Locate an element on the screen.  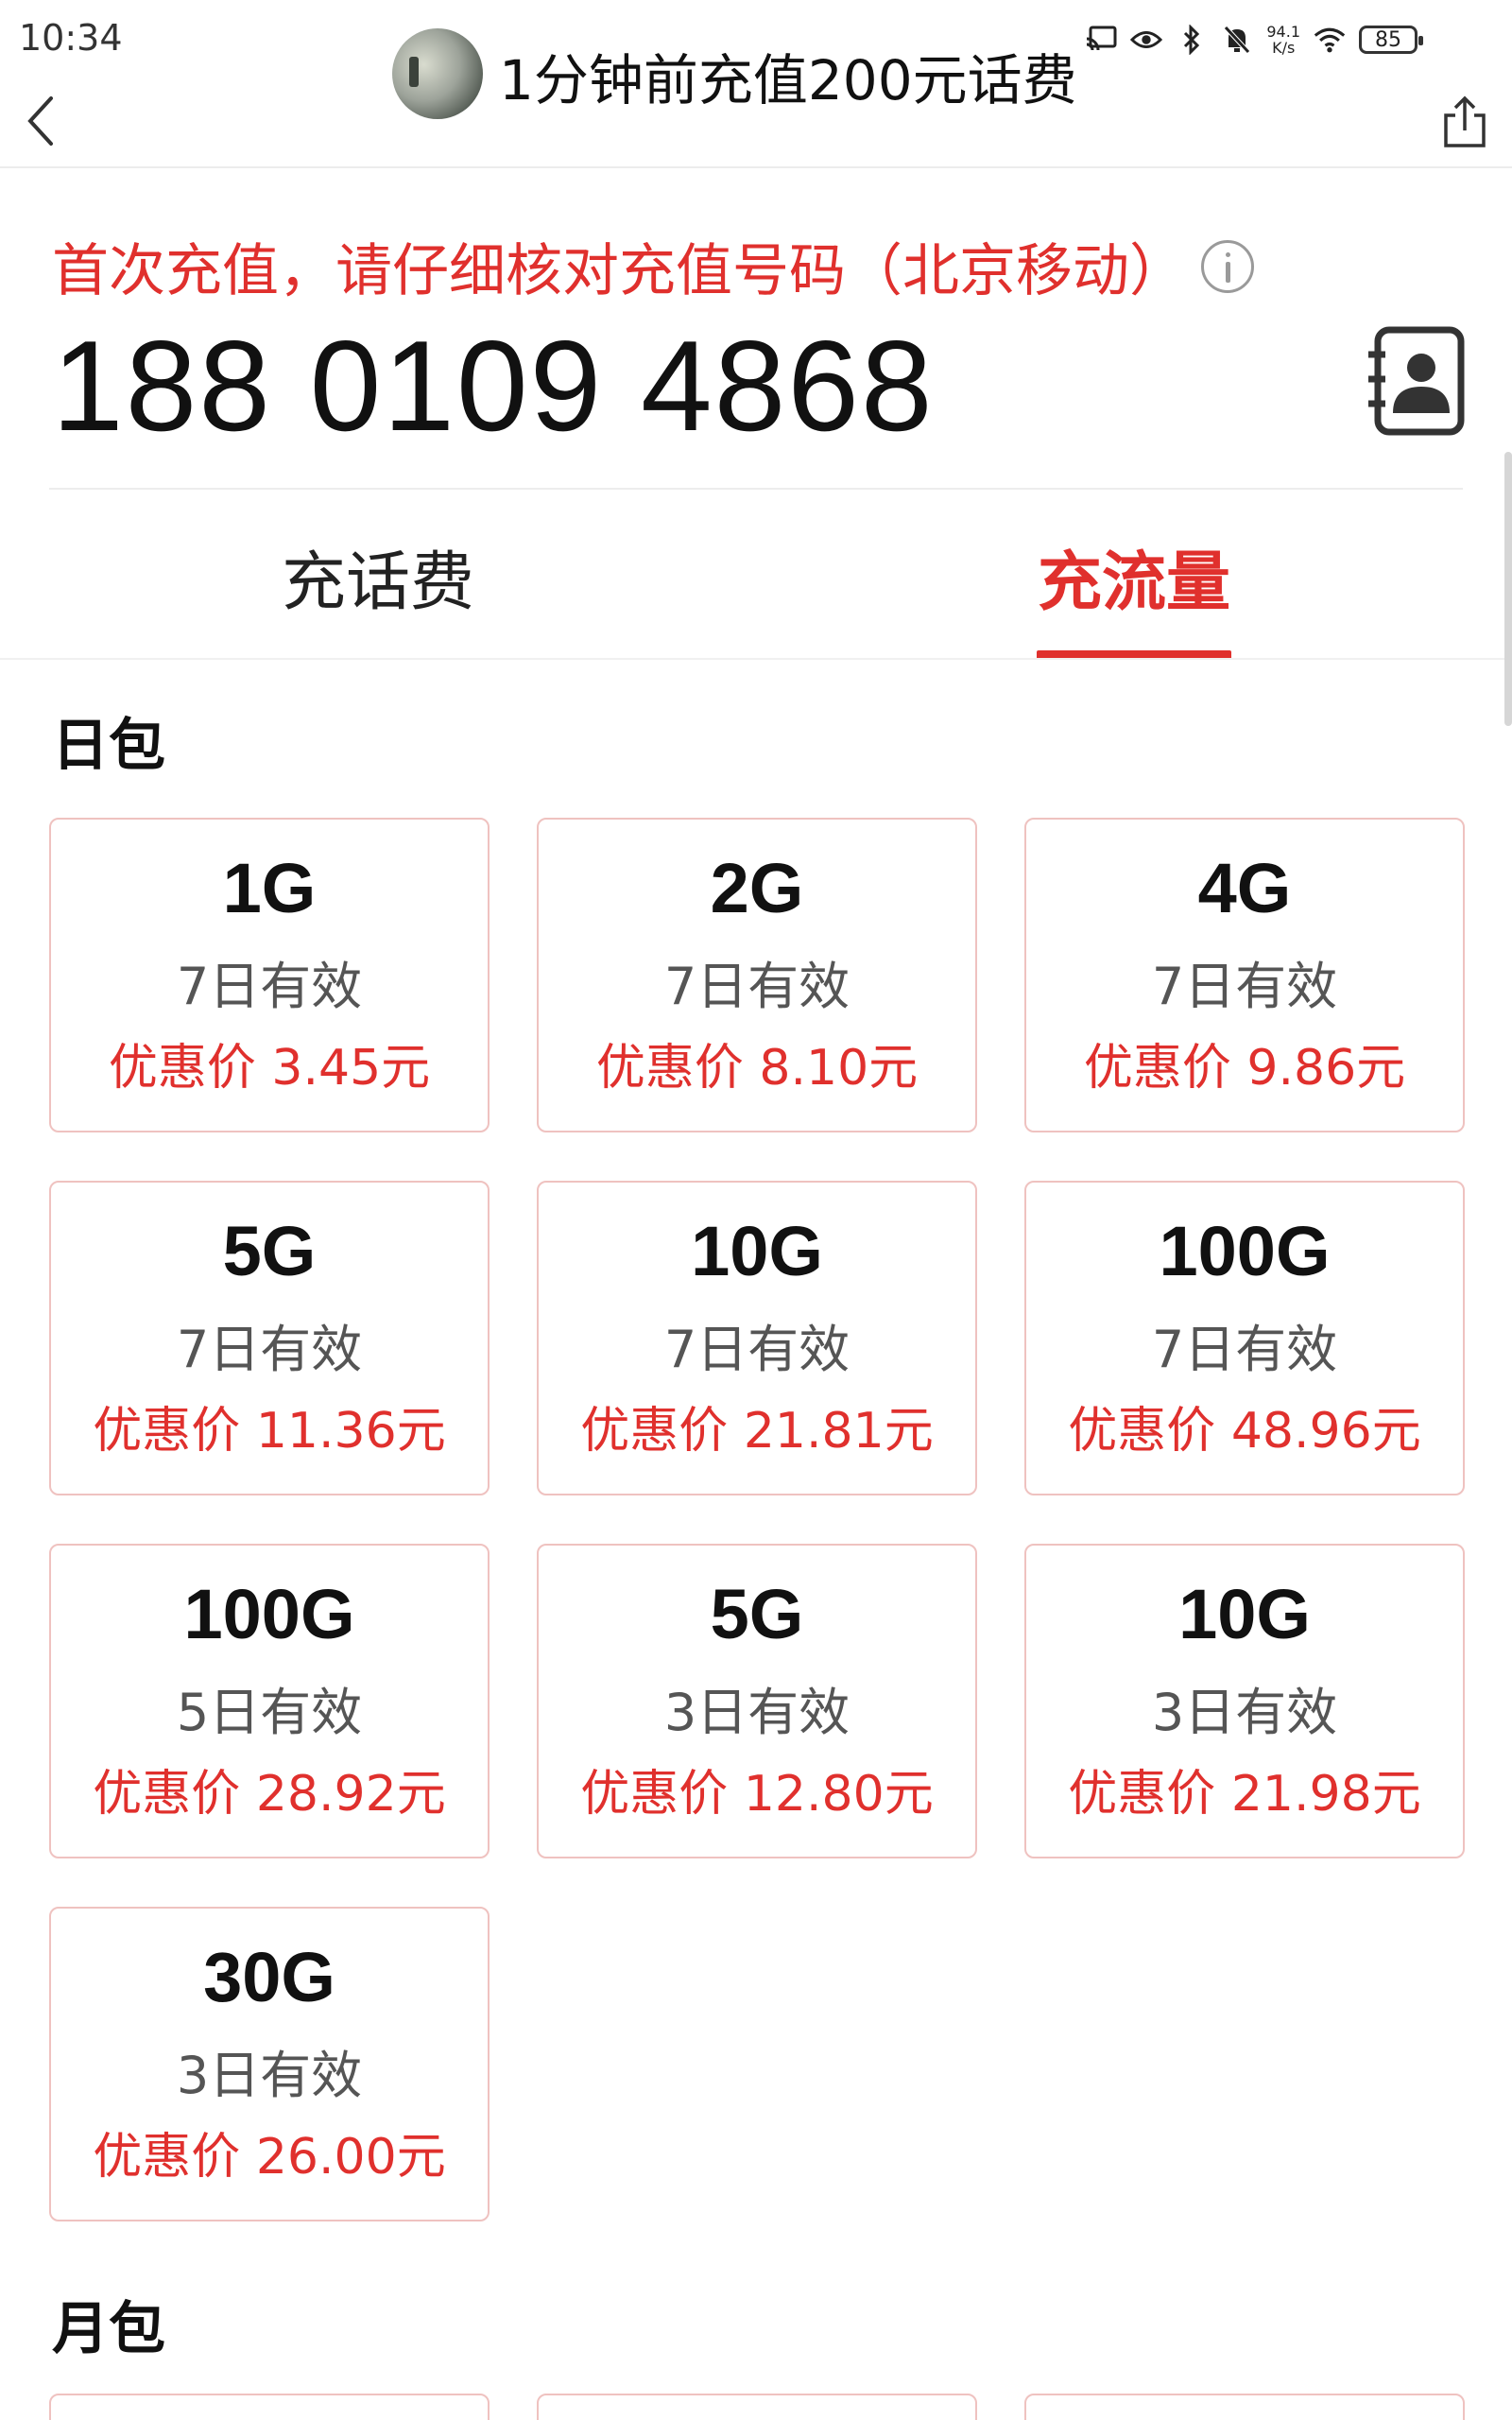
package-card: 30G 3日有效优惠价 26.00元 is located at coordinates (269, 2064).